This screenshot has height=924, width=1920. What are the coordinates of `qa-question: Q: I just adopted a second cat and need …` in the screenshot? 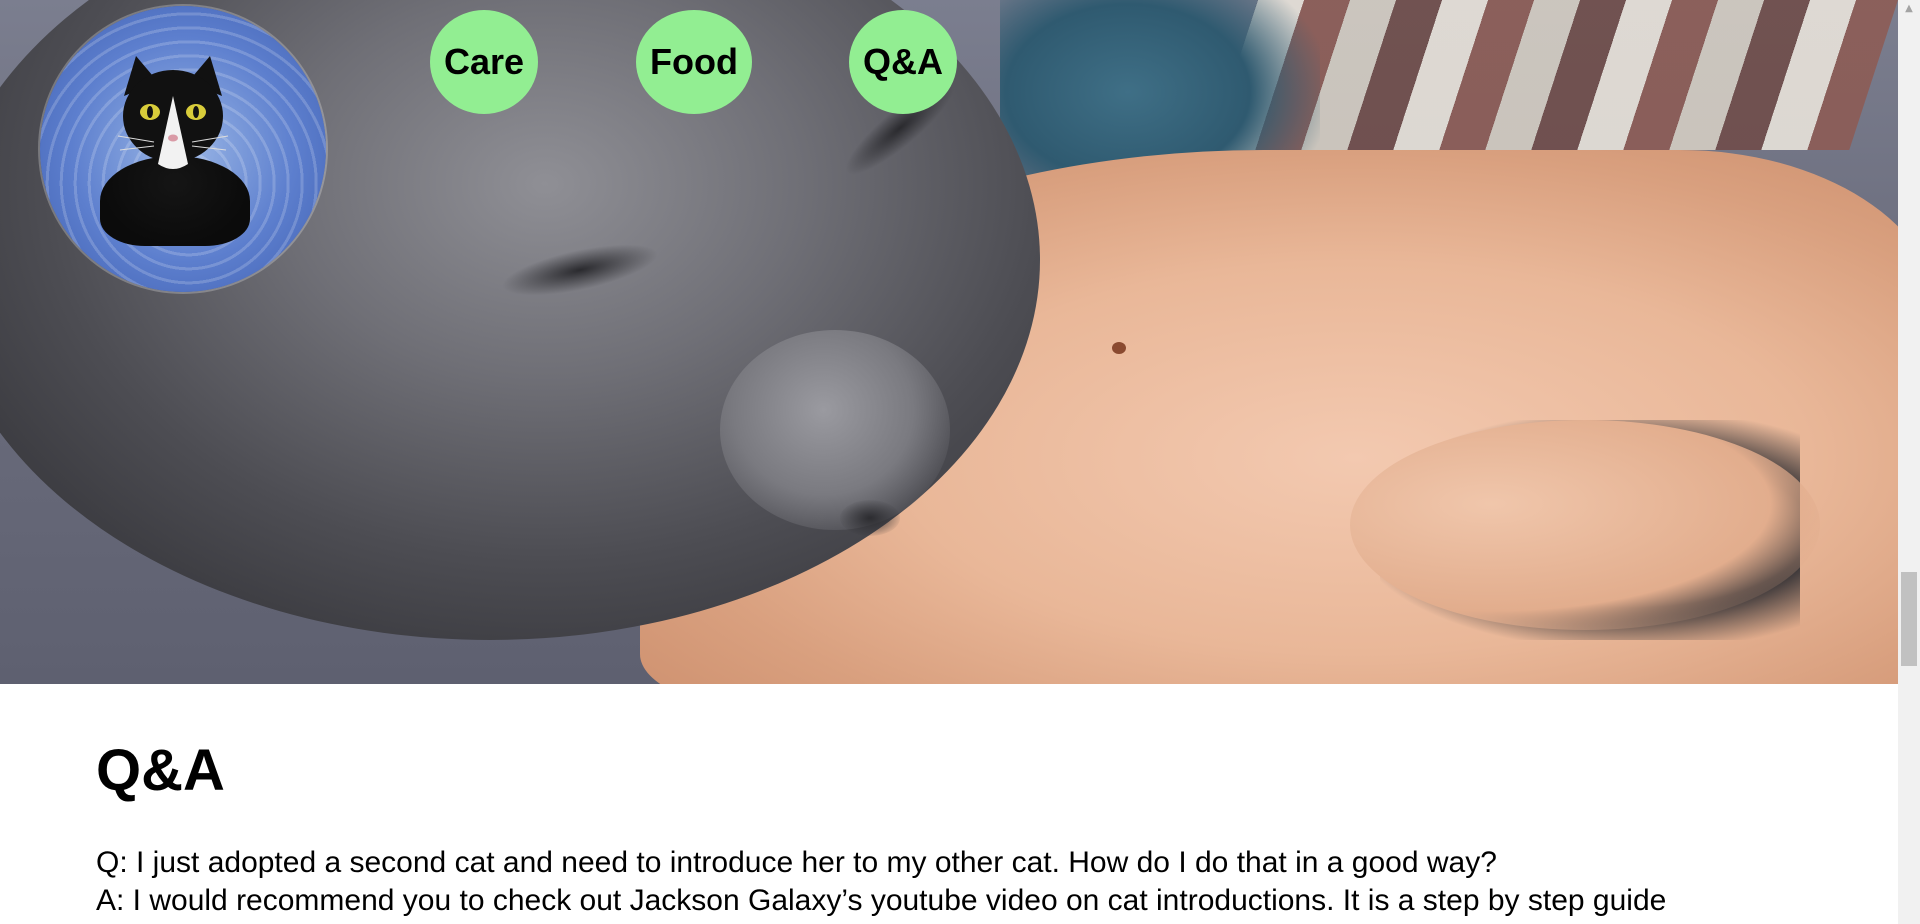 It's located at (796, 862).